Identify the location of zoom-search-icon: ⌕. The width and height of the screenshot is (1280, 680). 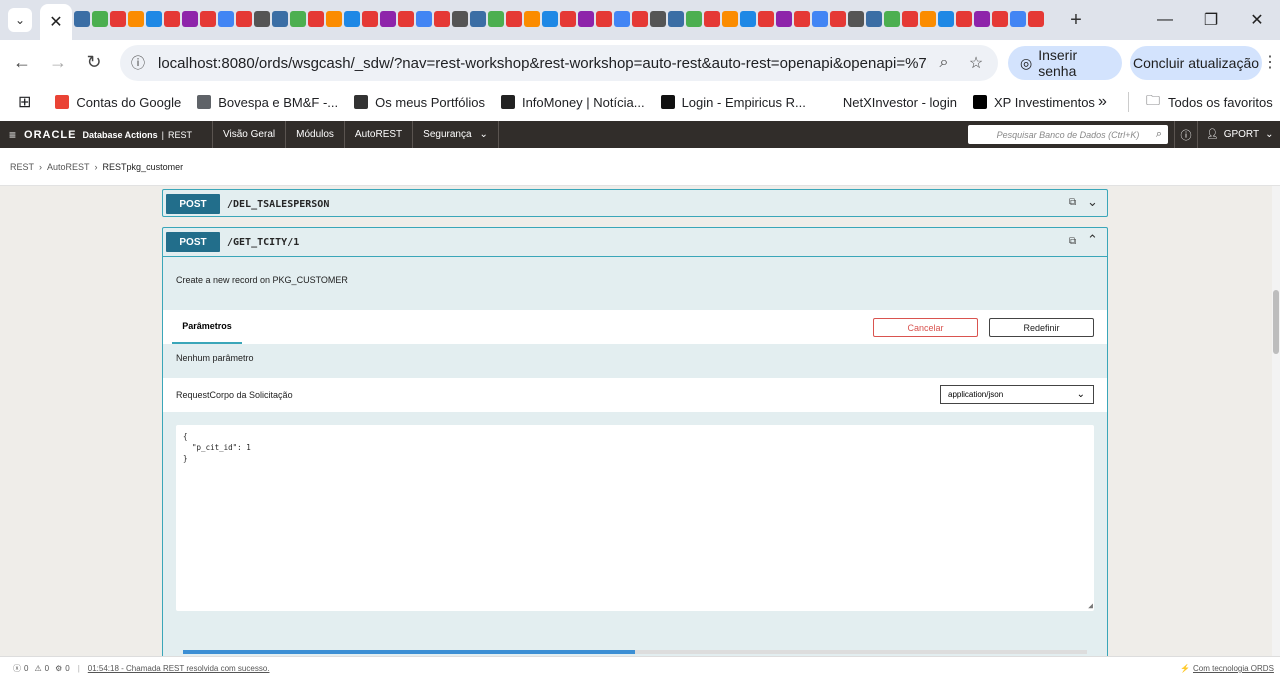
(944, 63).